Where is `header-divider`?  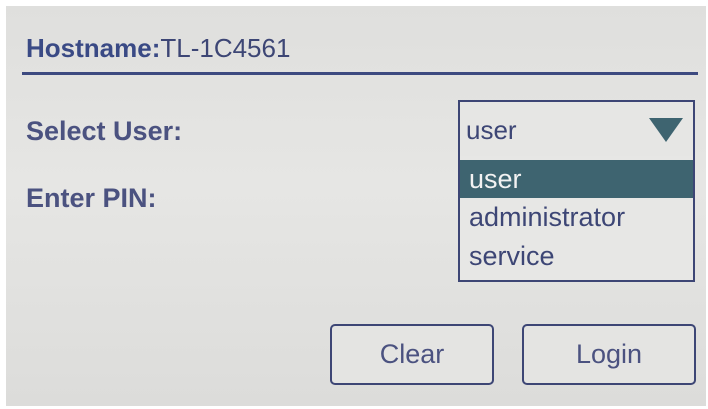 header-divider is located at coordinates (360, 73).